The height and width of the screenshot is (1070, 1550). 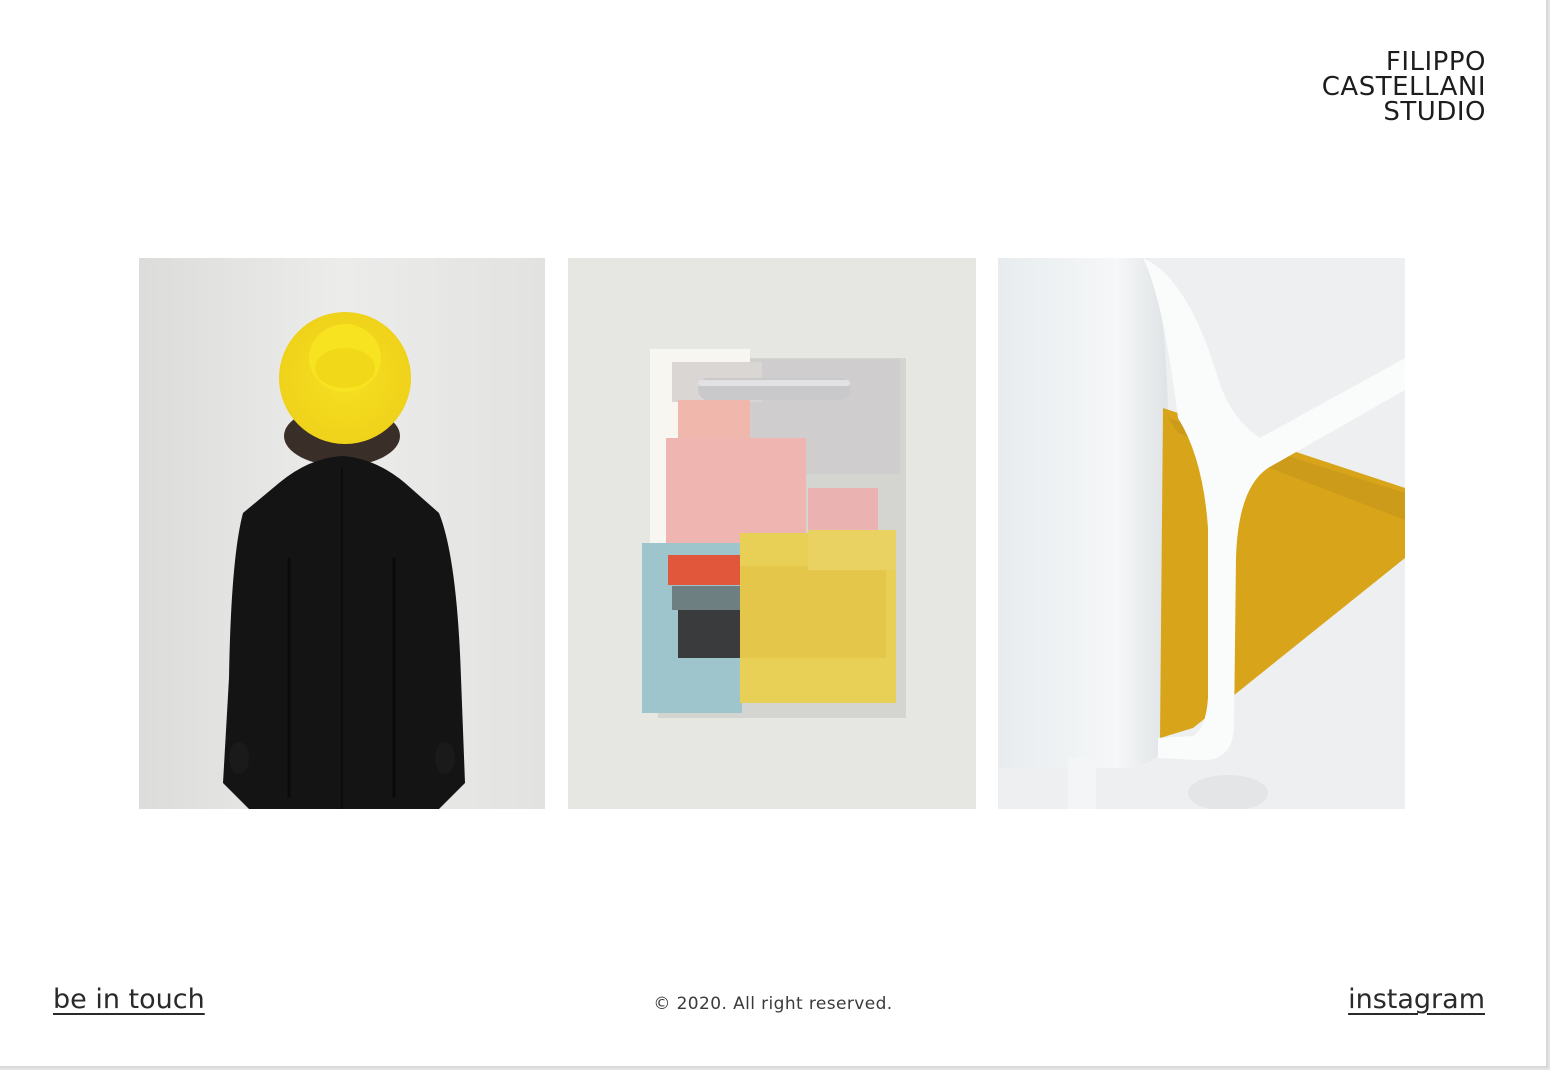 What do you see at coordinates (342, 533) in the screenshot?
I see `person-yellow-hat-photo` at bounding box center [342, 533].